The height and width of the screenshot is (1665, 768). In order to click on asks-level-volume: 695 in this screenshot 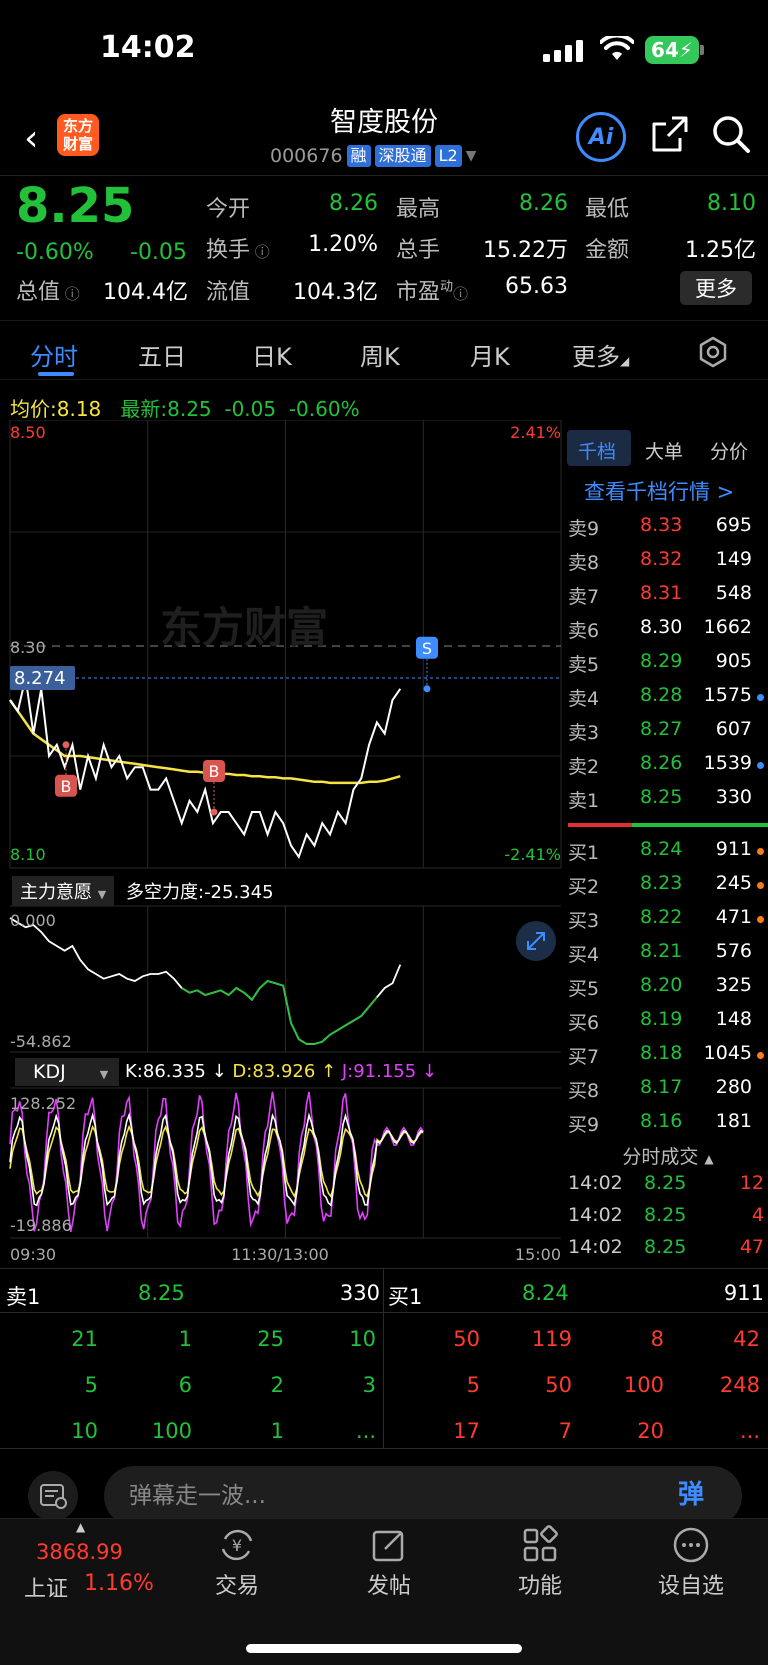, I will do `click(733, 525)`.